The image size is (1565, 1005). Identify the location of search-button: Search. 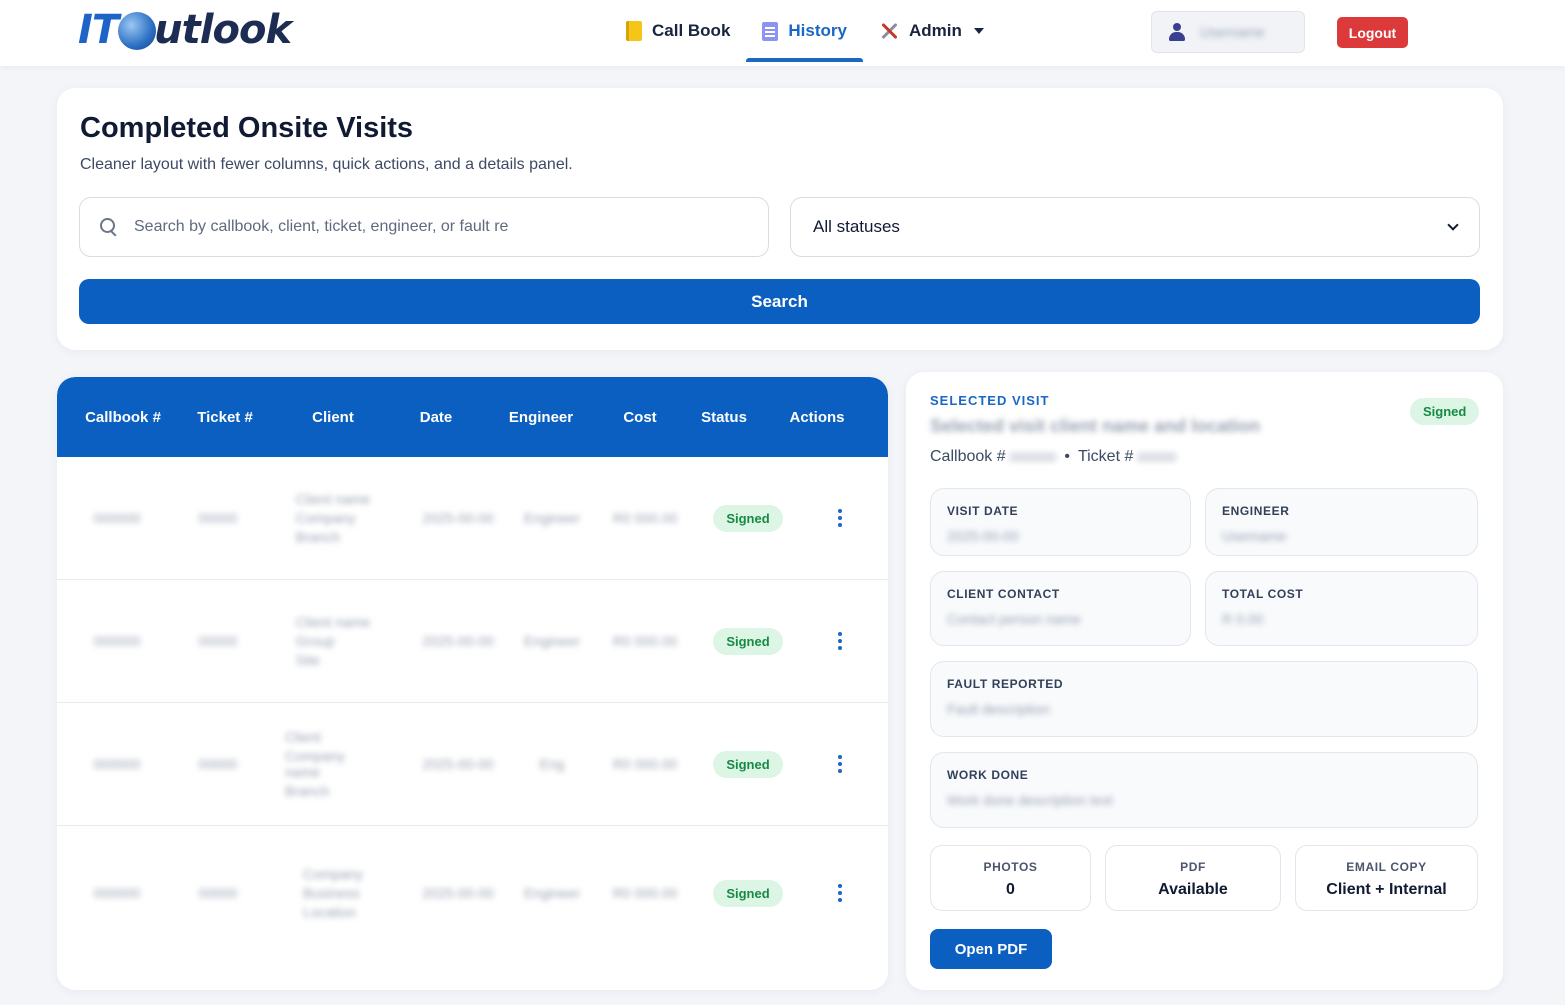
(779, 301).